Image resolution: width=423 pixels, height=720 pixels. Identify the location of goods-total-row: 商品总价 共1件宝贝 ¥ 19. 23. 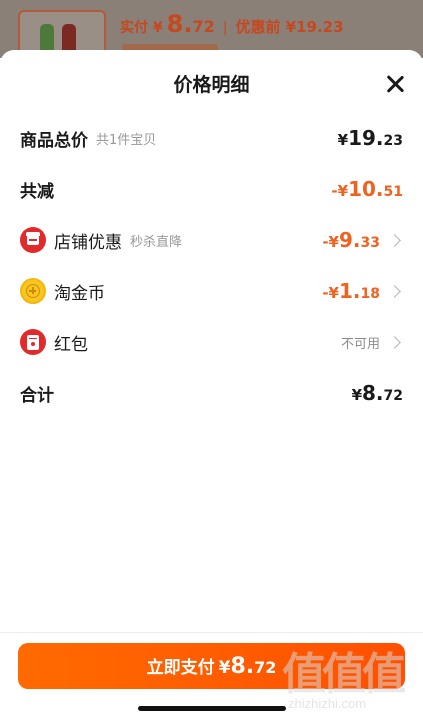
(211, 138).